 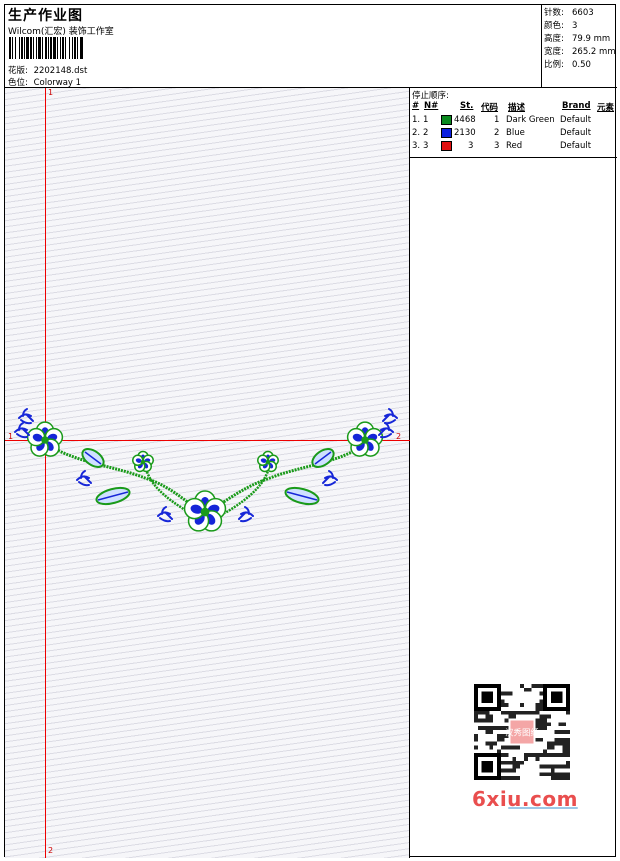 What do you see at coordinates (93, 458) in the screenshot?
I see `leaf-left-upper` at bounding box center [93, 458].